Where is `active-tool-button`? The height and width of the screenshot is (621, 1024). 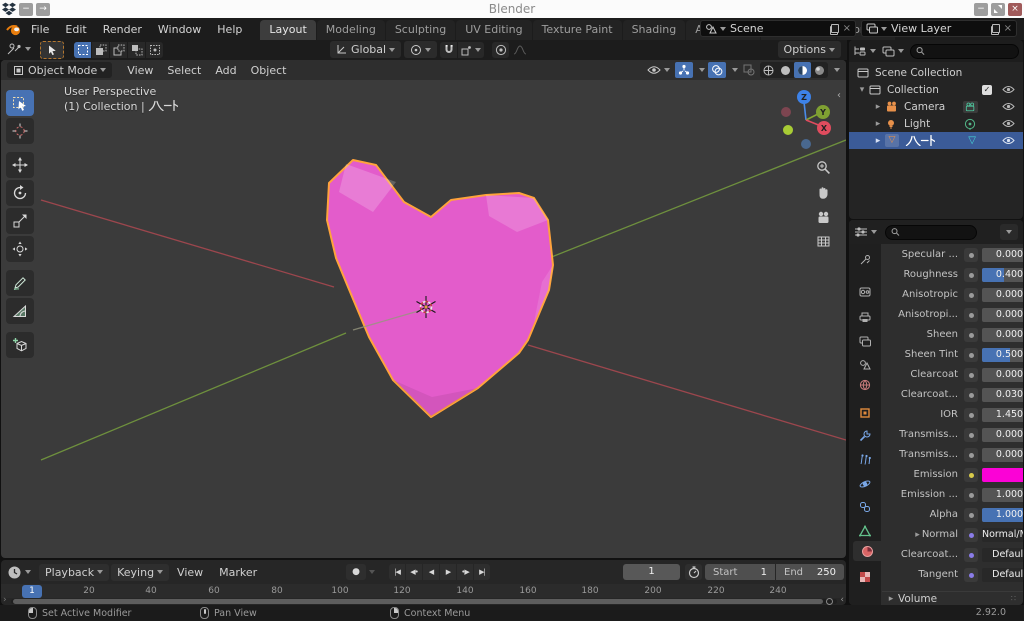 active-tool-button is located at coordinates (52, 50).